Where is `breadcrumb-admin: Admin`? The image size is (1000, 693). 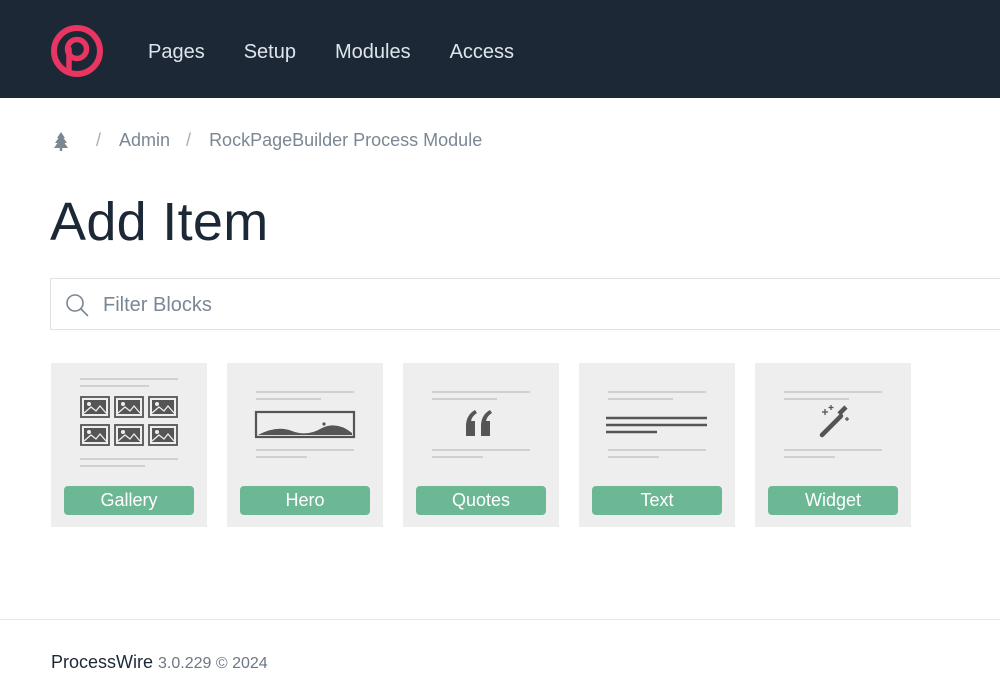 breadcrumb-admin: Admin is located at coordinates (144, 140).